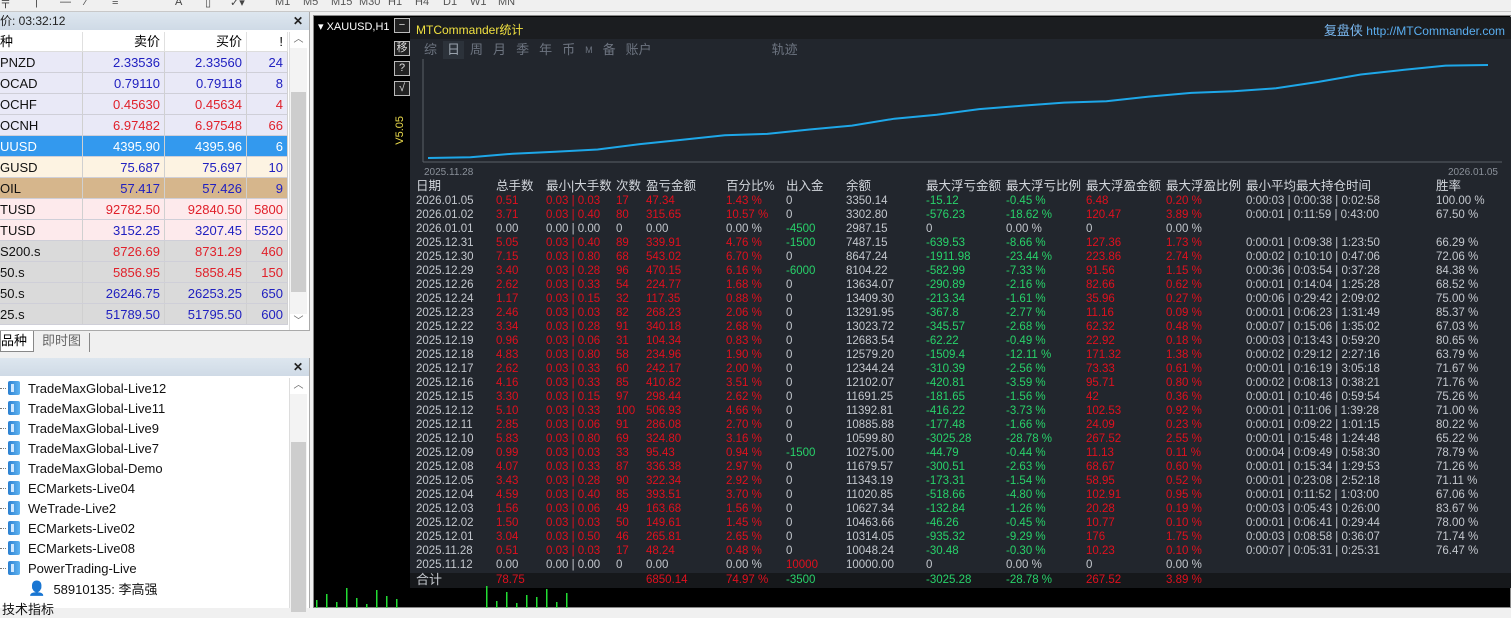 The width and height of the screenshot is (1511, 618). I want to click on help-button: ?, so click(402, 68).